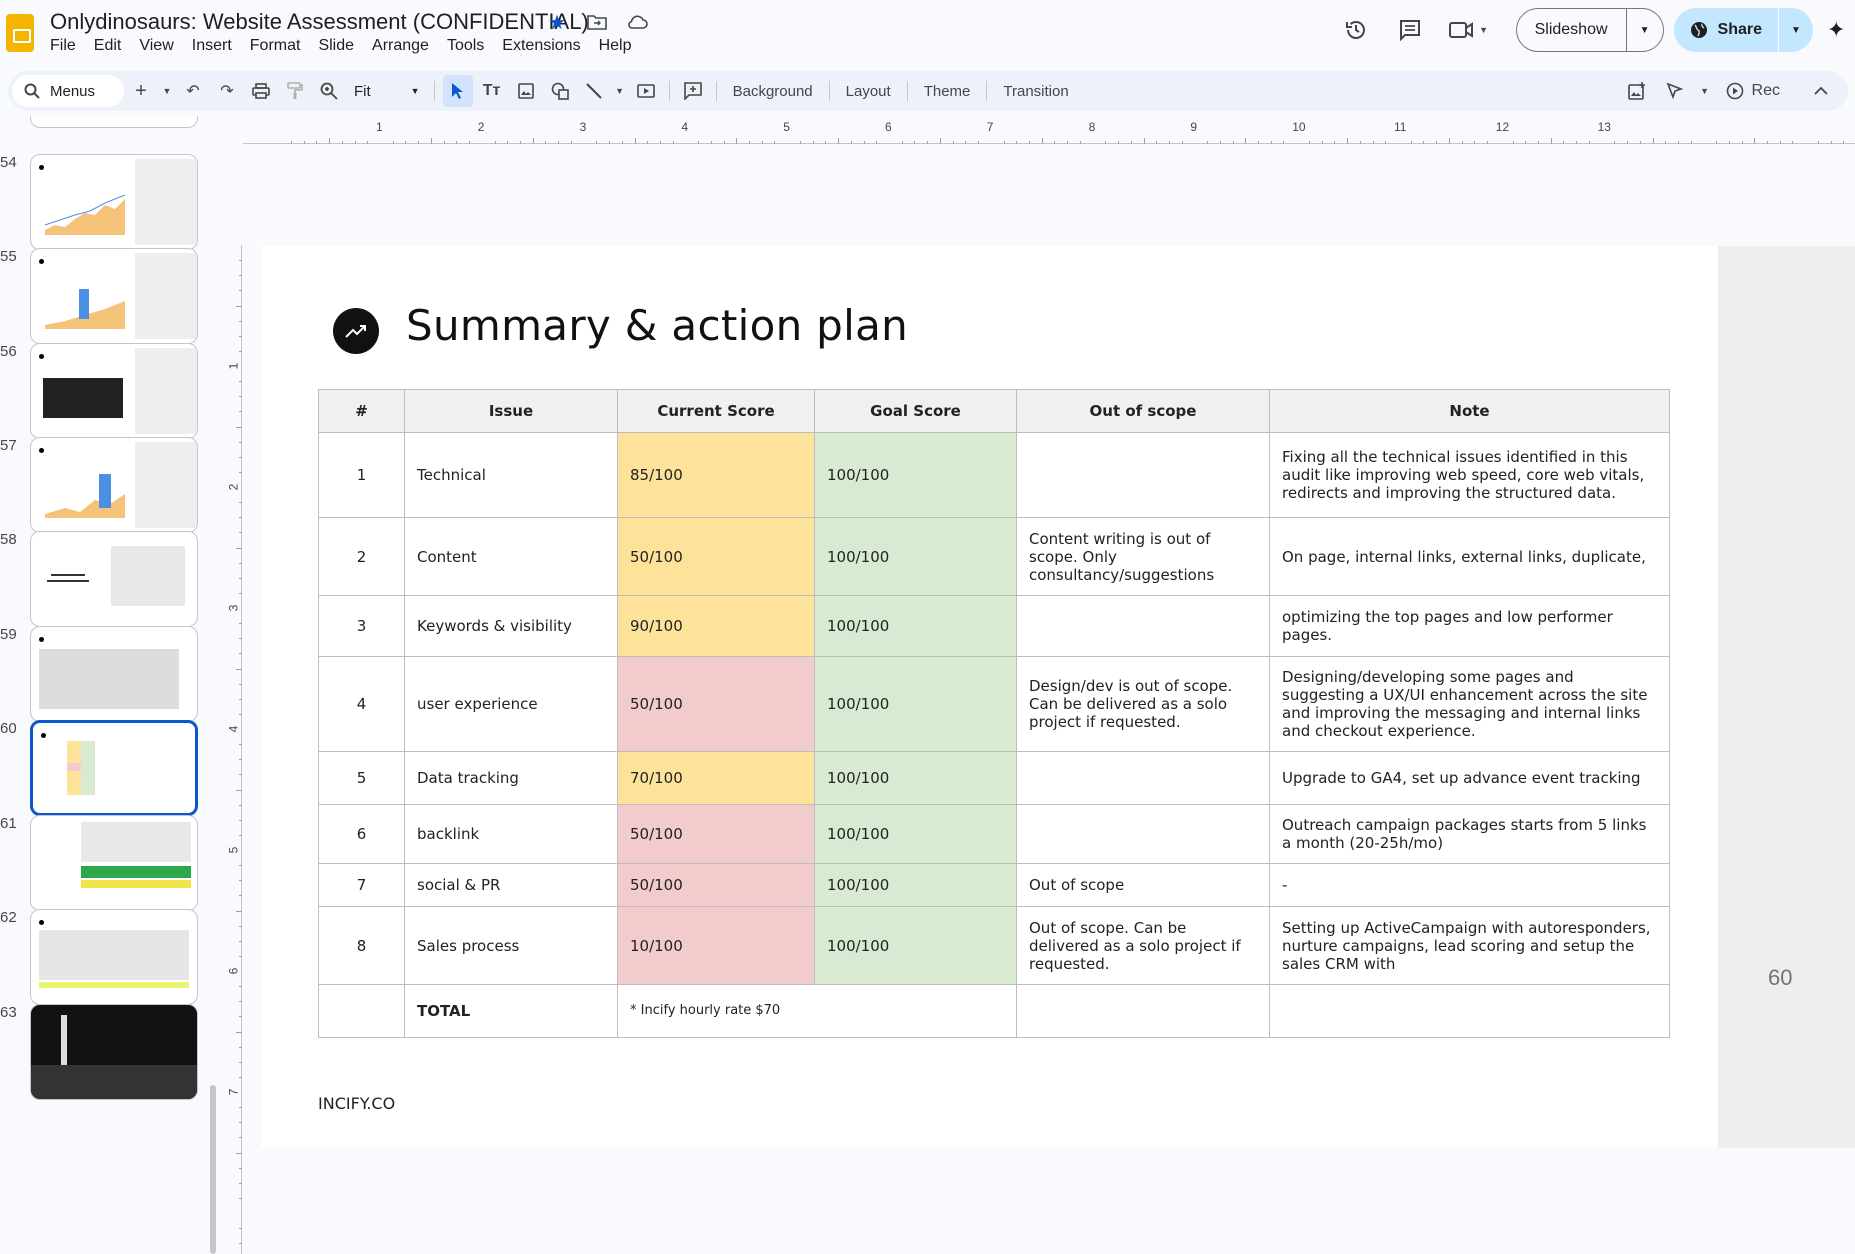 The image size is (1855, 1254). What do you see at coordinates (361, 1011) in the screenshot?
I see `total-number-cell` at bounding box center [361, 1011].